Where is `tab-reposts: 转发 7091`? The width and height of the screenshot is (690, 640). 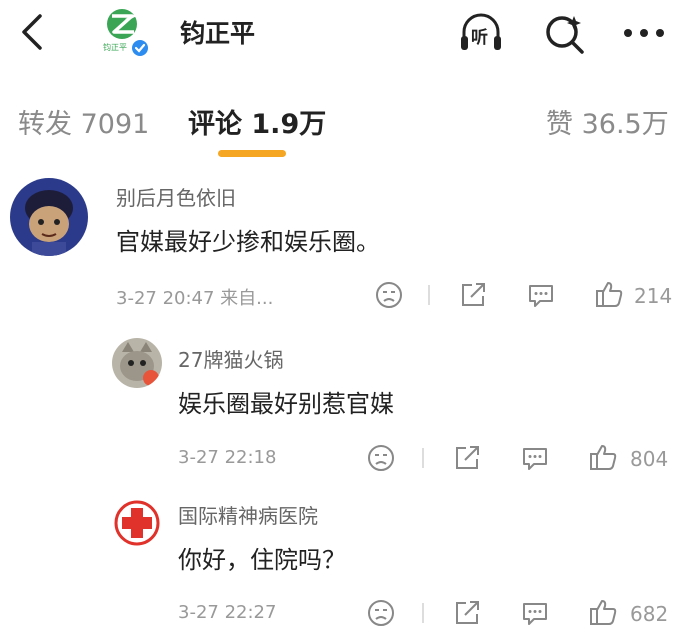 tab-reposts: 转发 7091 is located at coordinates (83, 121).